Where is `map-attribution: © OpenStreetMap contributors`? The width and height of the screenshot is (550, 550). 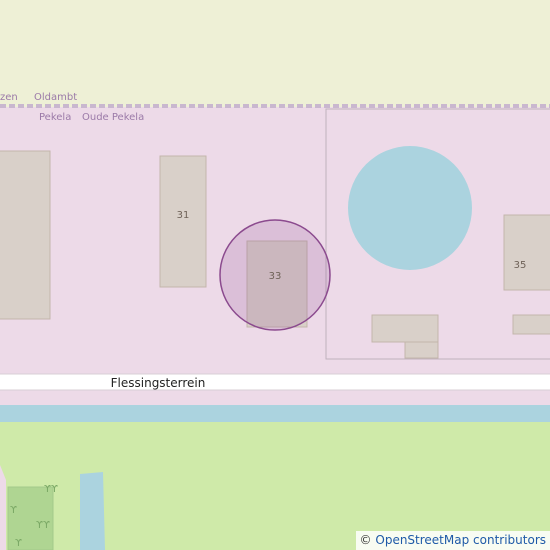 map-attribution: © OpenStreetMap contributors is located at coordinates (452, 540).